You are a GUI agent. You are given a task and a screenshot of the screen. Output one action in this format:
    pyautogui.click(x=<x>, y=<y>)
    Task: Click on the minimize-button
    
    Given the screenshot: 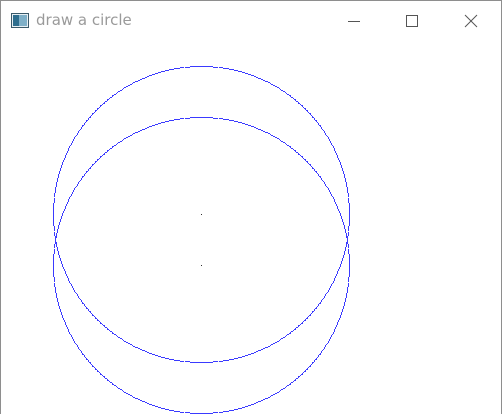 What is the action you would take?
    pyautogui.click(x=354, y=21)
    